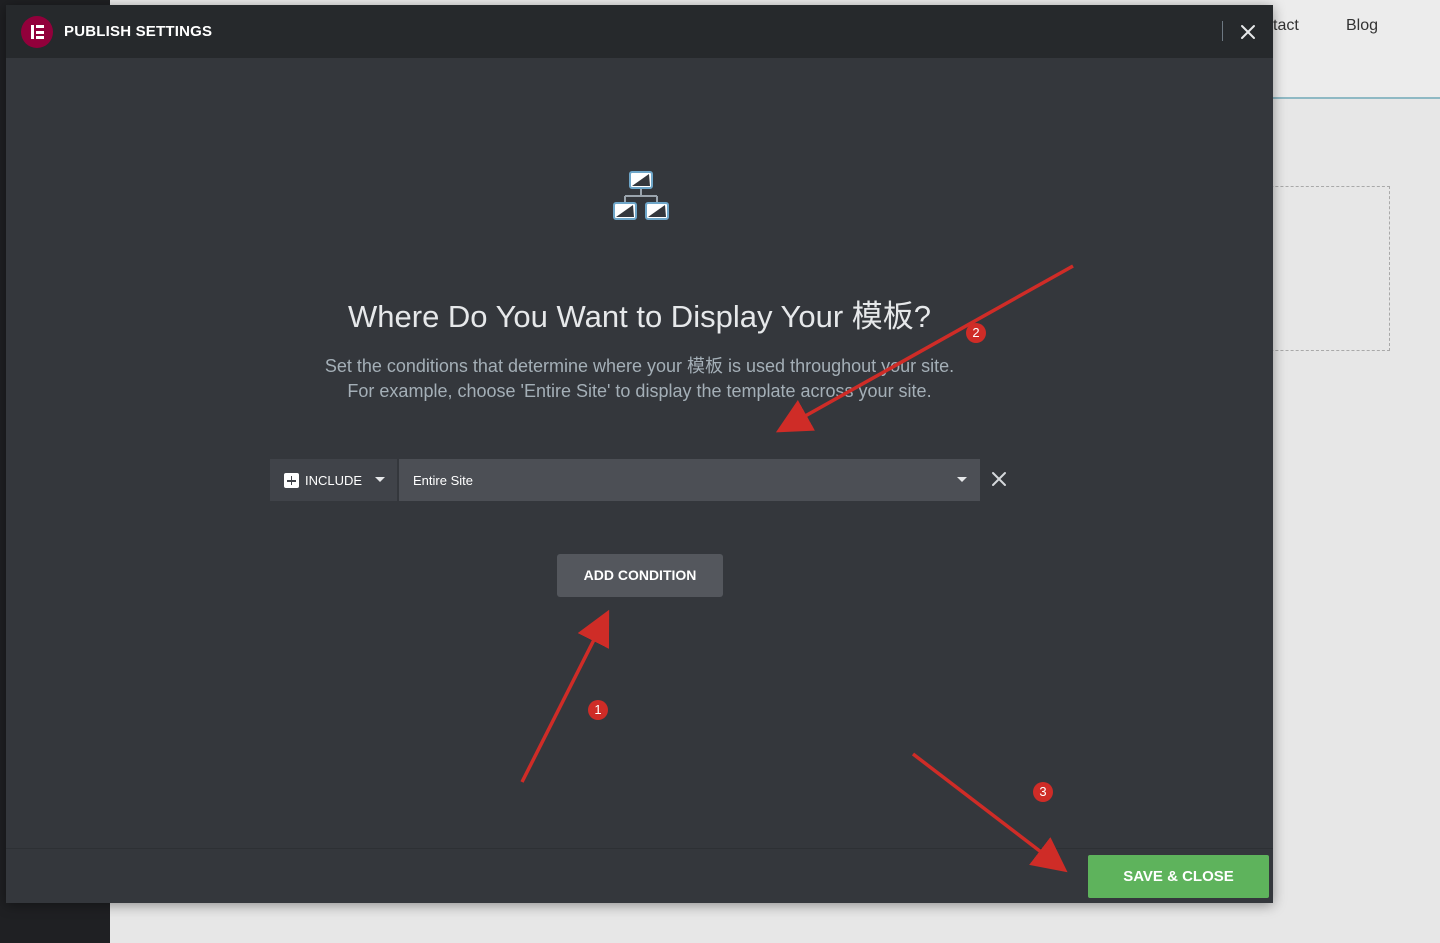  I want to click on nav-link-blog: Blog, so click(1362, 26).